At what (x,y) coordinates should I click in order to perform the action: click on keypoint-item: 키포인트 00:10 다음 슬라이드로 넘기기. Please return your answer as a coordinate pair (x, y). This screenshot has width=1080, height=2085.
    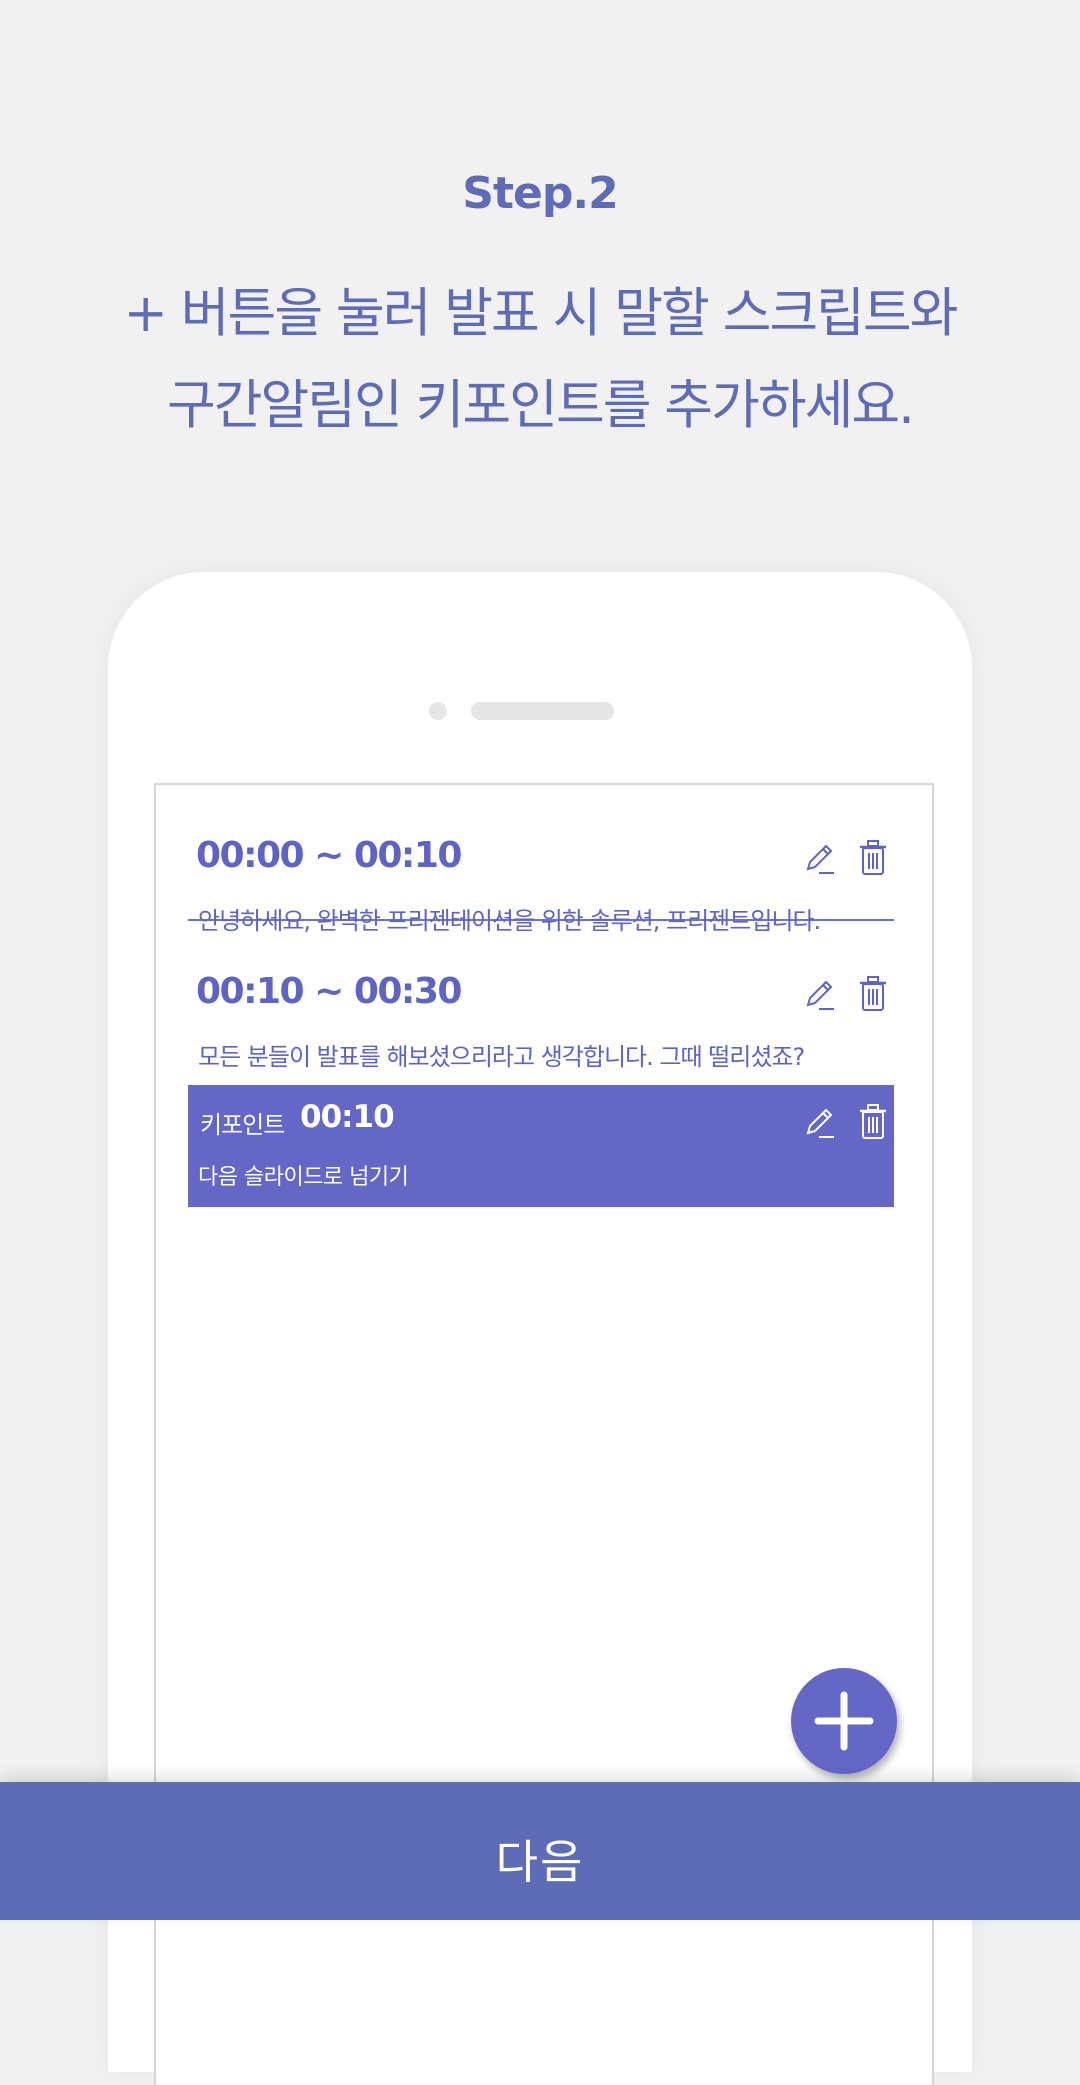
    Looking at the image, I should click on (541, 1146).